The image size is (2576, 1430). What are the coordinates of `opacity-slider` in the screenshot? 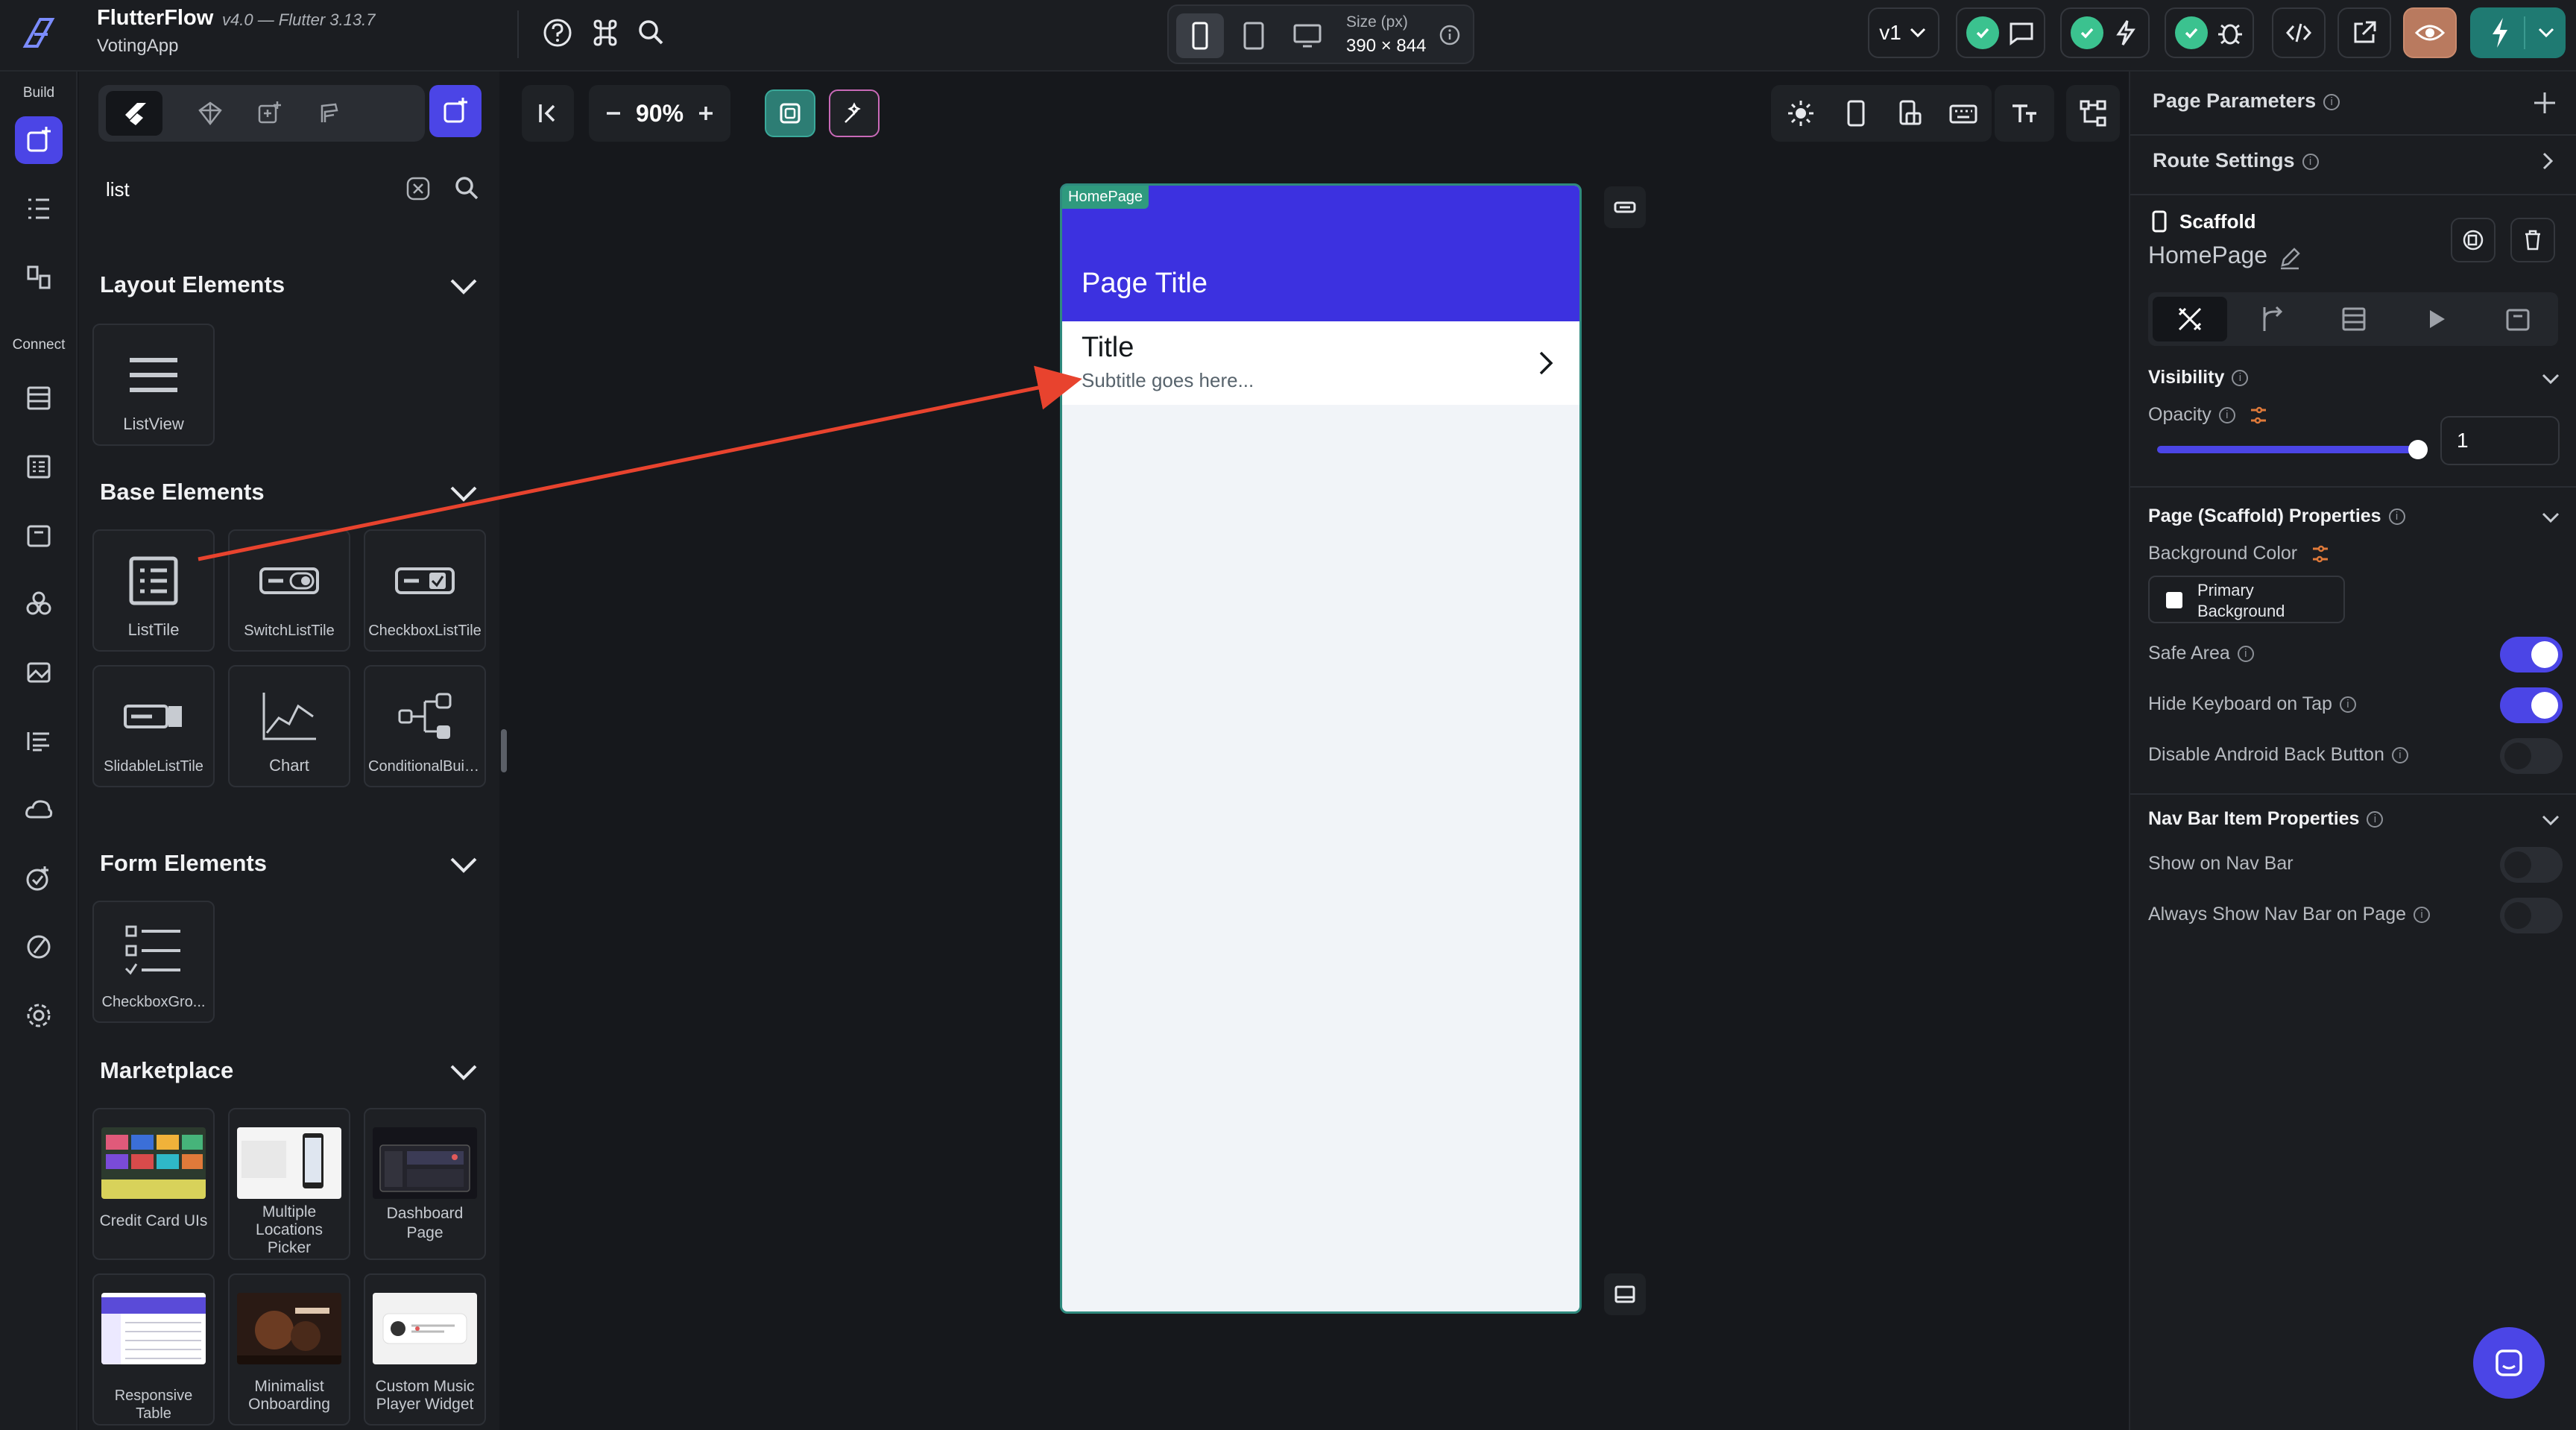 It's located at (2292, 449).